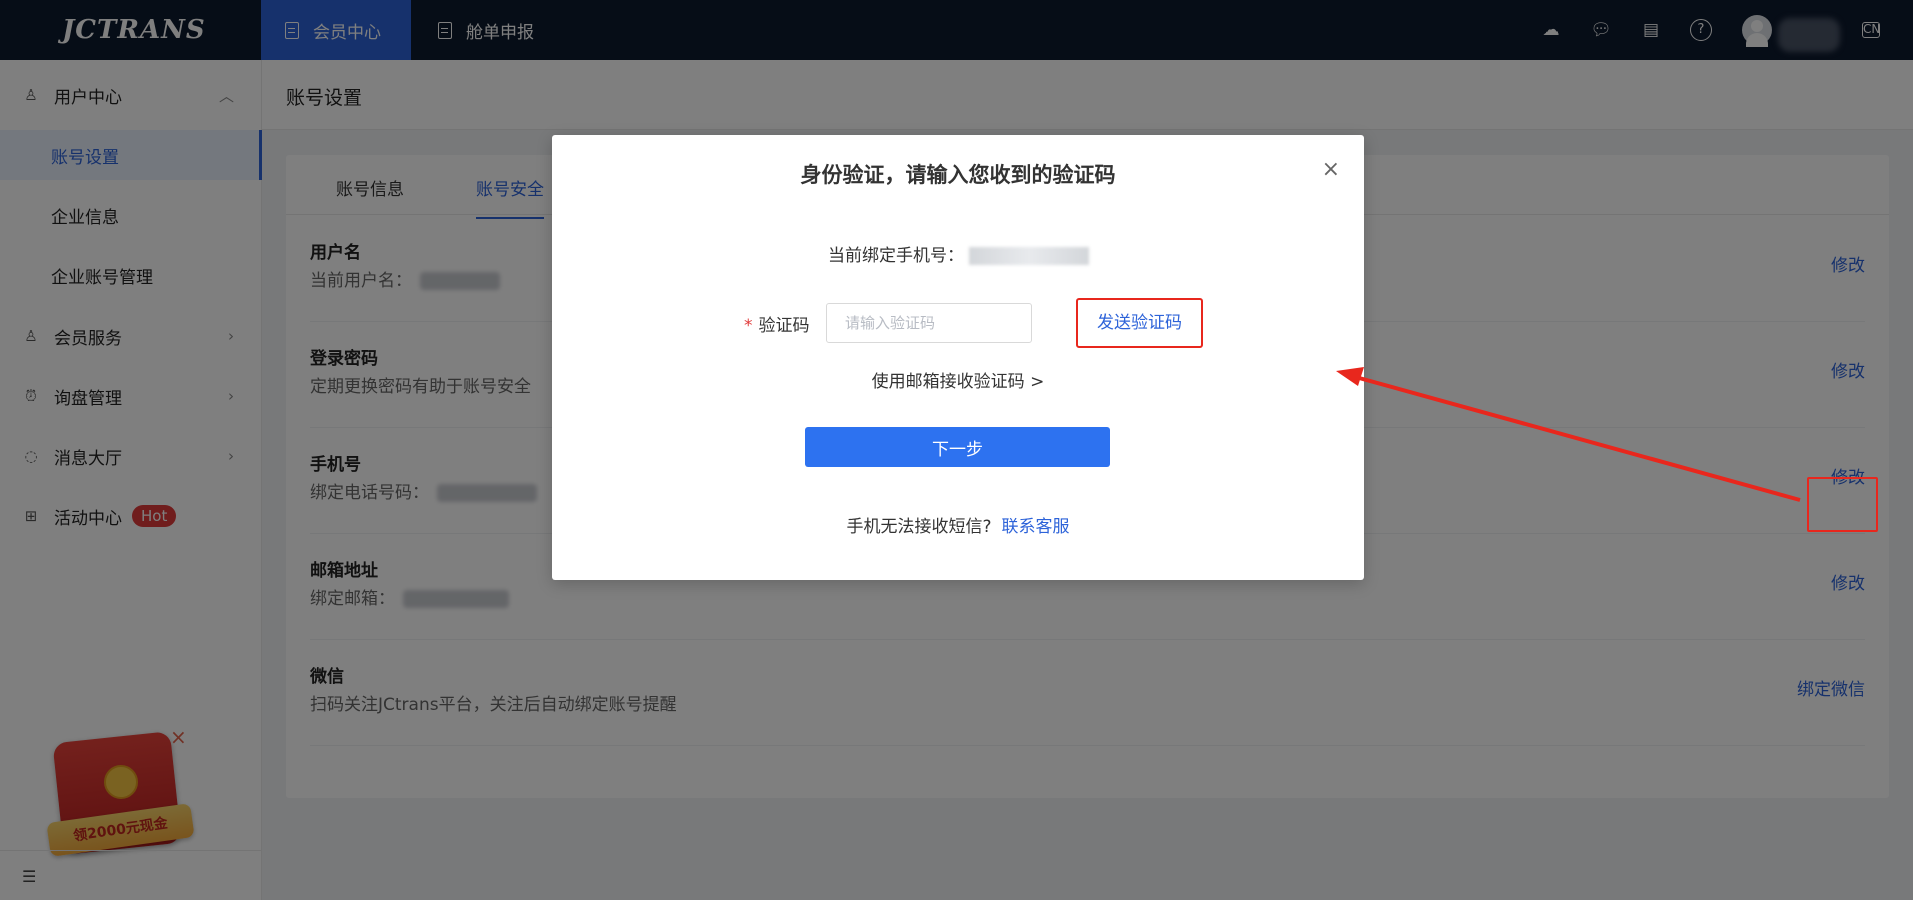 This screenshot has height=900, width=1913. What do you see at coordinates (1842, 504) in the screenshot?
I see `annotation-highlight-box` at bounding box center [1842, 504].